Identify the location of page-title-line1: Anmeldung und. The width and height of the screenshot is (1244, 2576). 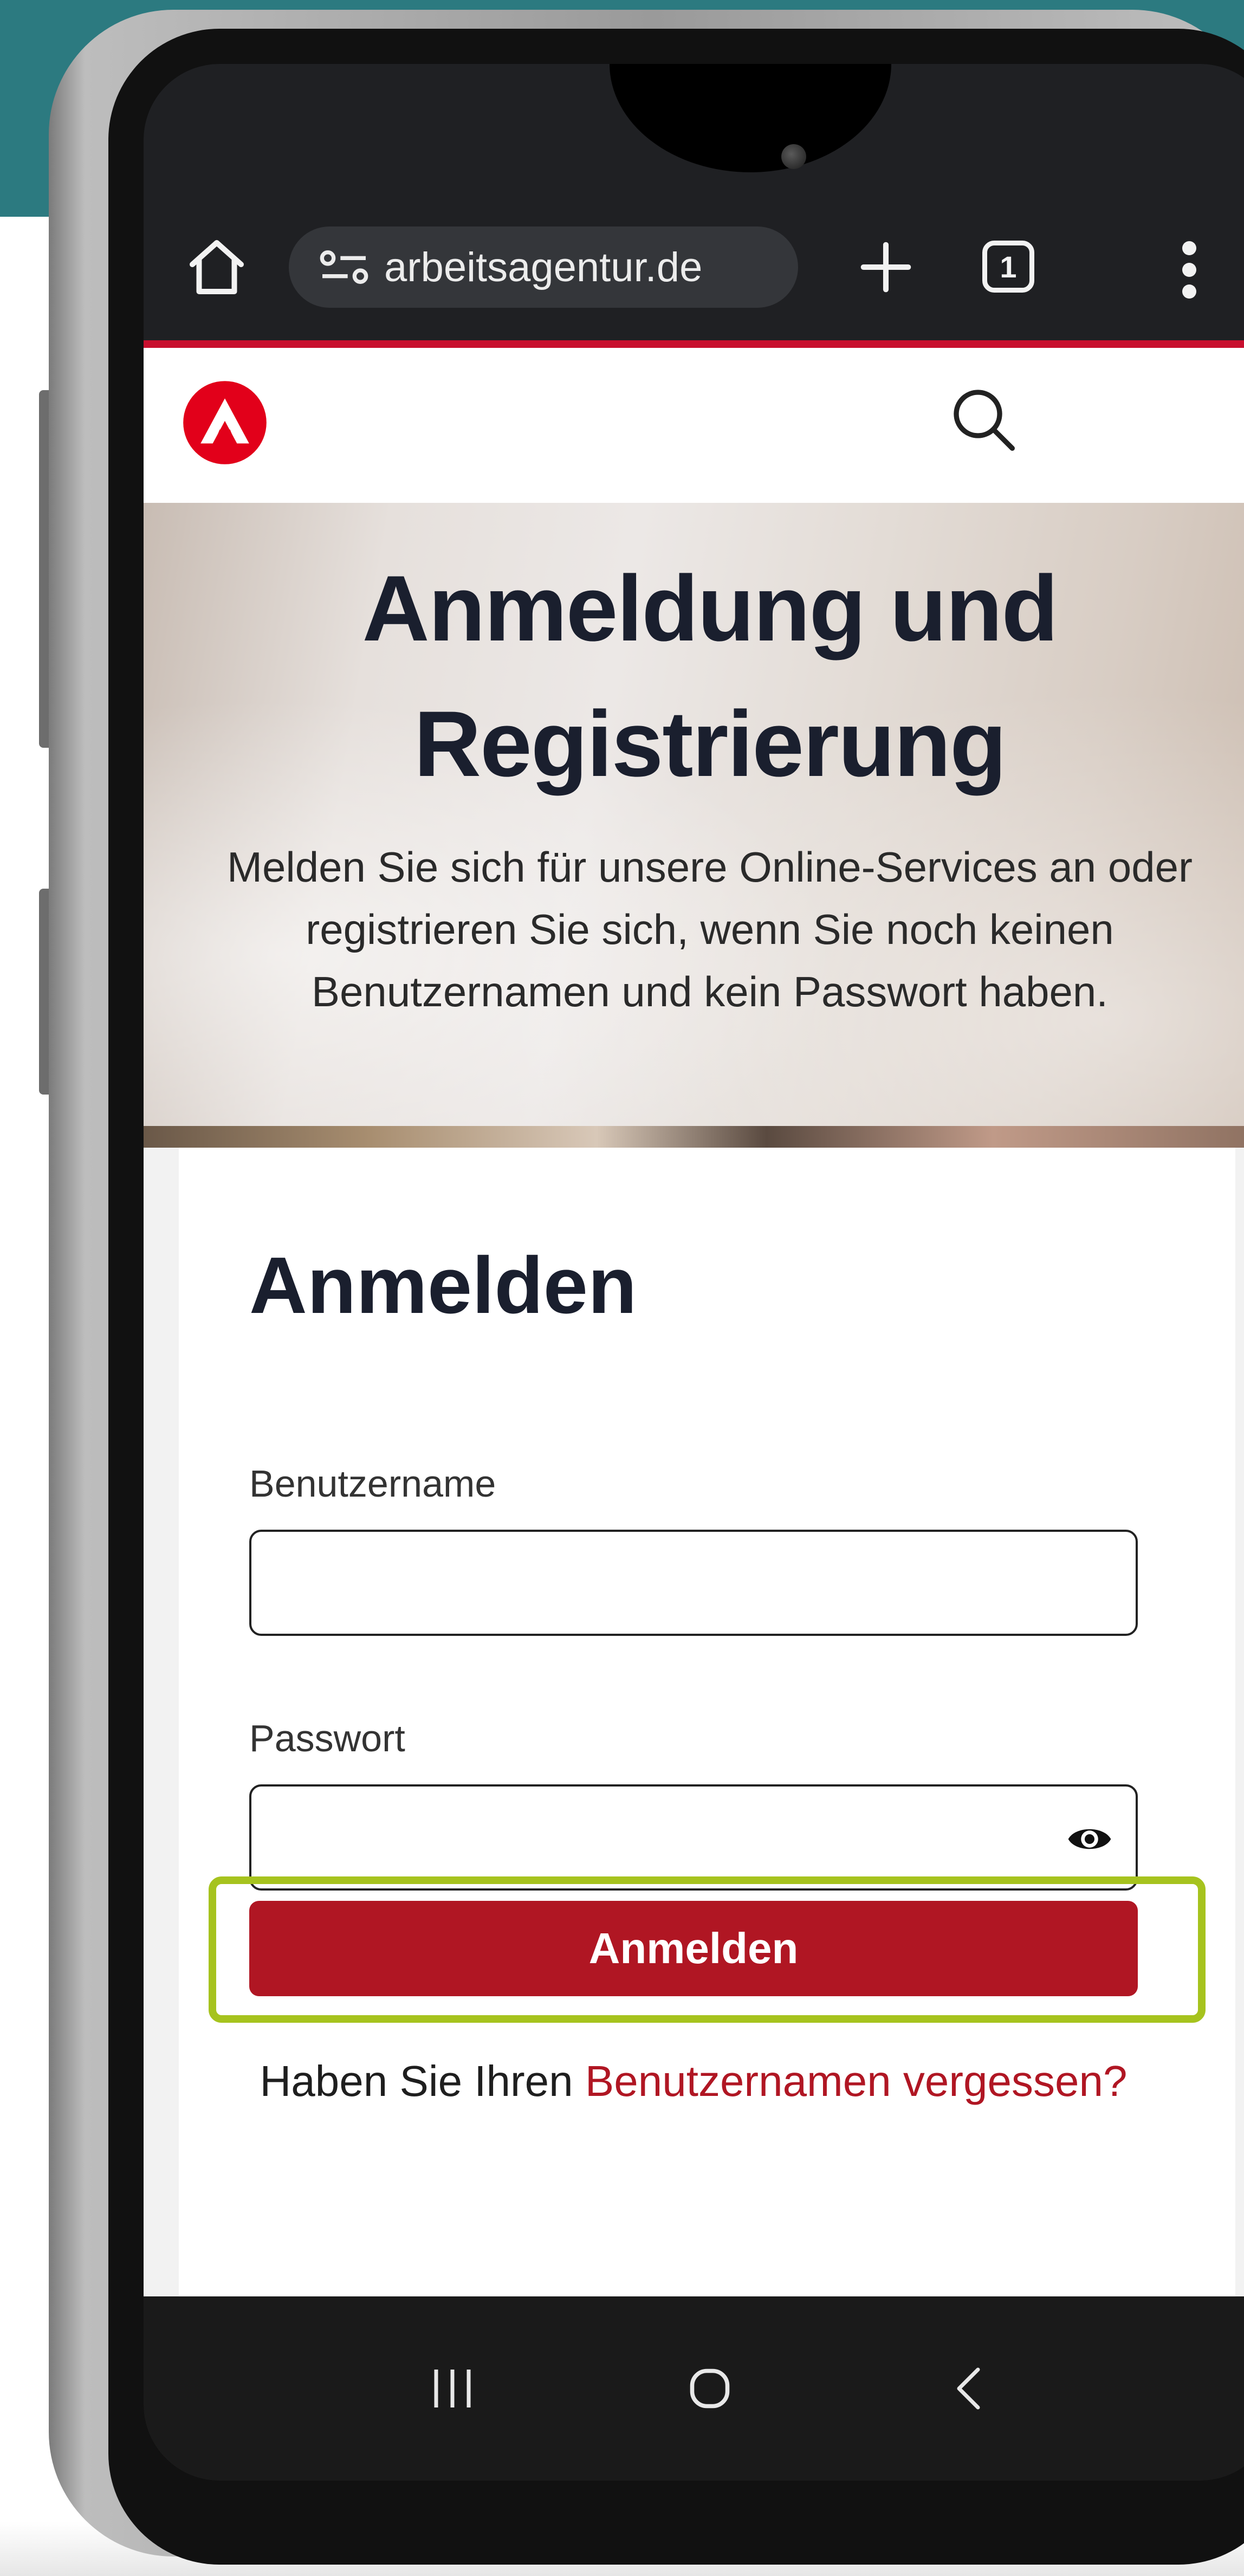
(710, 608).